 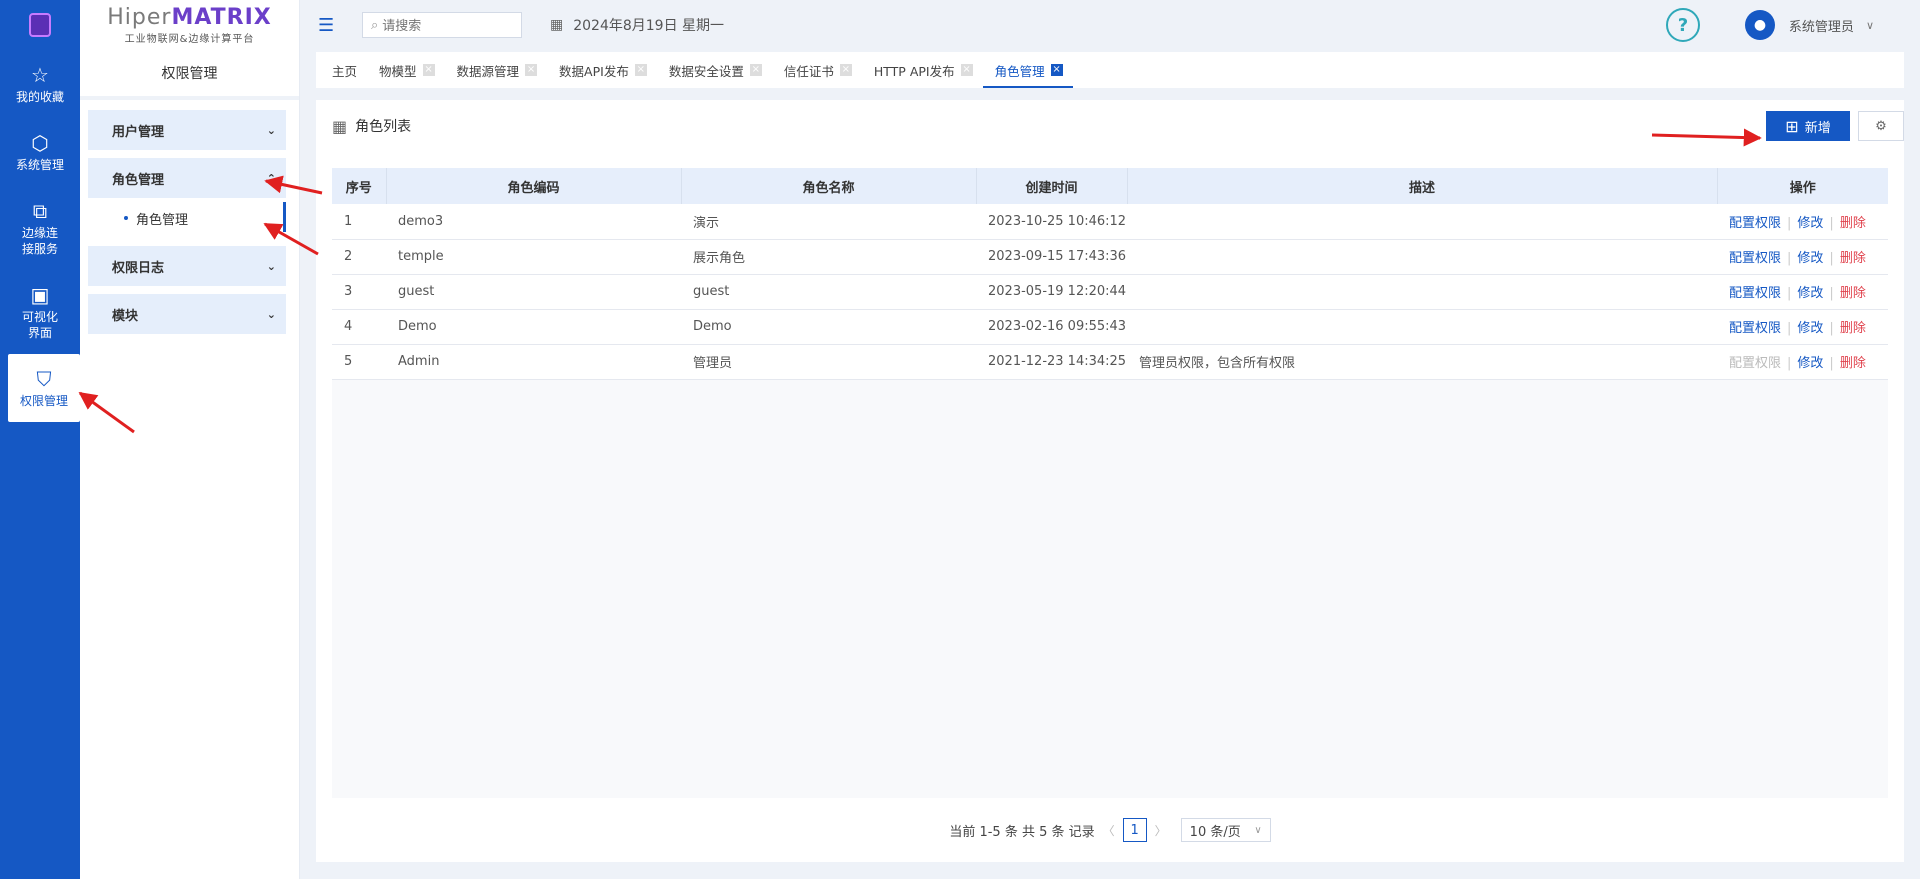 What do you see at coordinates (1161, 830) in the screenshot?
I see `next-page-icon: 〉` at bounding box center [1161, 830].